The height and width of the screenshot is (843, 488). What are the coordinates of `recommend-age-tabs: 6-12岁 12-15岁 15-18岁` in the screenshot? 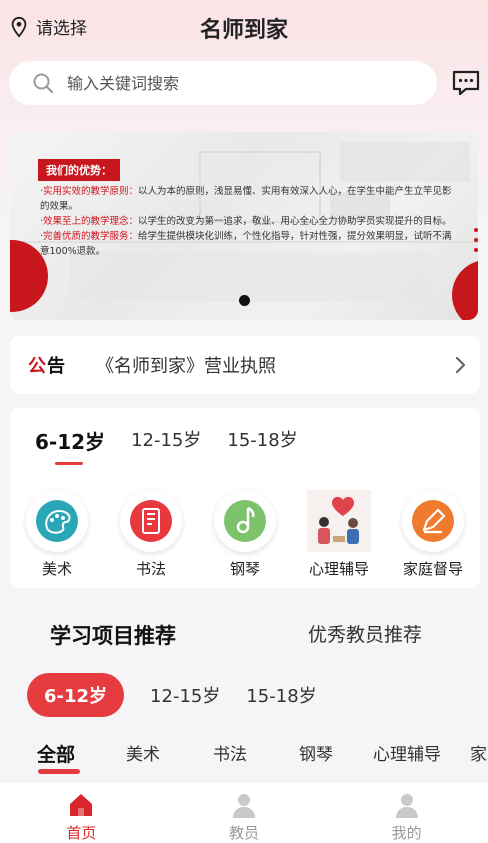 It's located at (185, 695).